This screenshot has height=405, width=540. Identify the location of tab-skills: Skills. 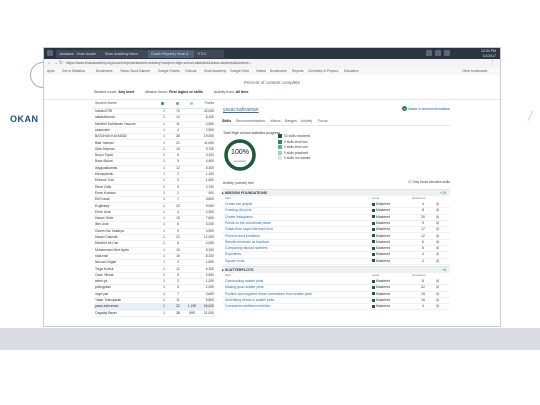
(226, 121).